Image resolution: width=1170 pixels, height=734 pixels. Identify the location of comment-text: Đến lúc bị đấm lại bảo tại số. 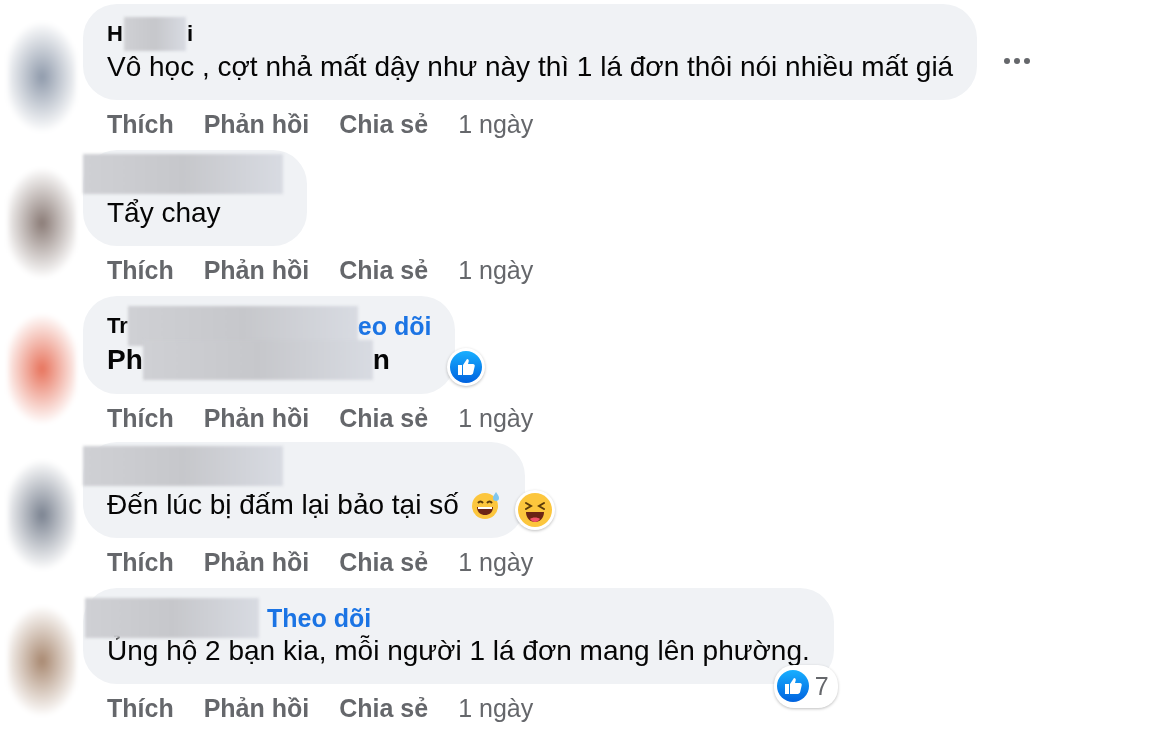
(283, 505).